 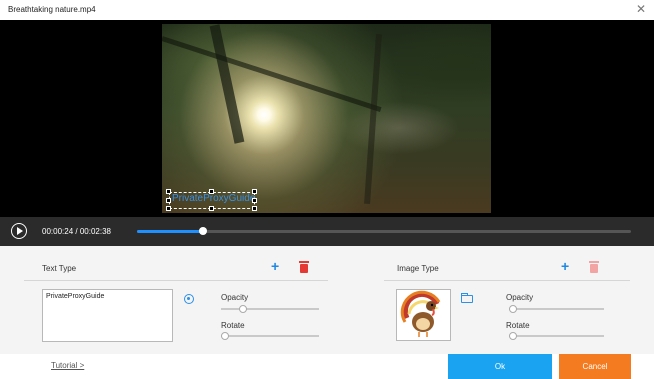 I want to click on tutorial-link: Tutorial >, so click(x=67, y=365).